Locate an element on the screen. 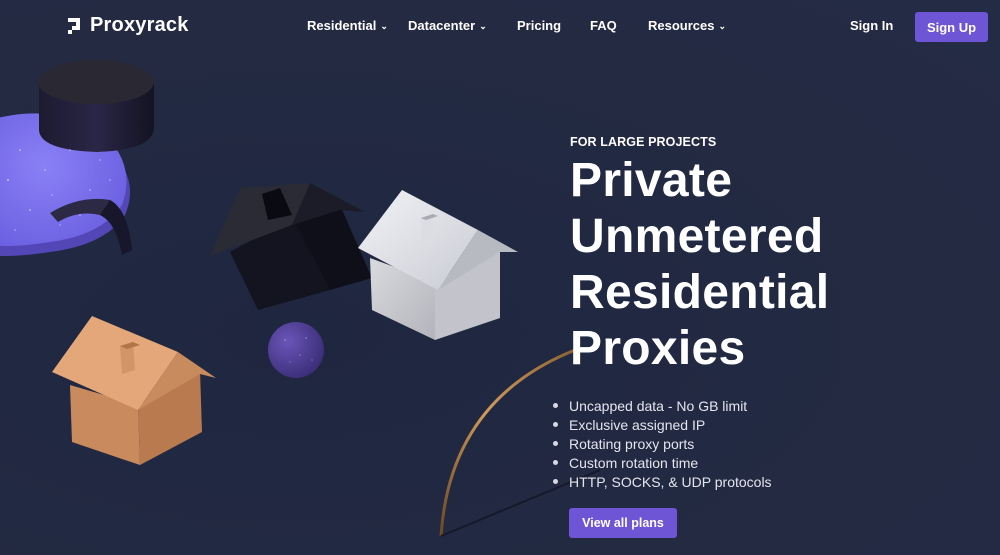 This screenshot has height=555, width=1000. nav-item-label: Pricing is located at coordinates (539, 25).